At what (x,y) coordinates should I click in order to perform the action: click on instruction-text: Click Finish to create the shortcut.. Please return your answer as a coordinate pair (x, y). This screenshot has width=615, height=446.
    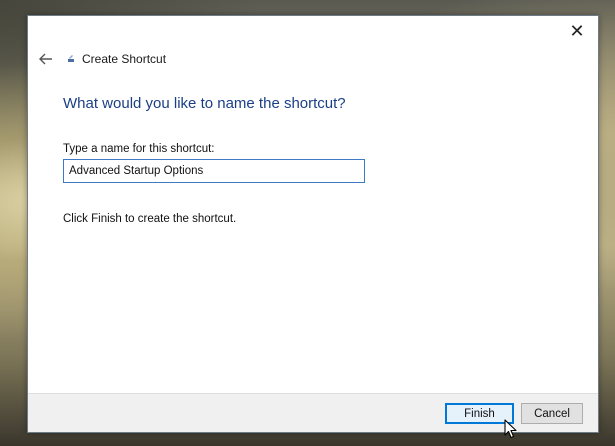
    Looking at the image, I should click on (150, 219).